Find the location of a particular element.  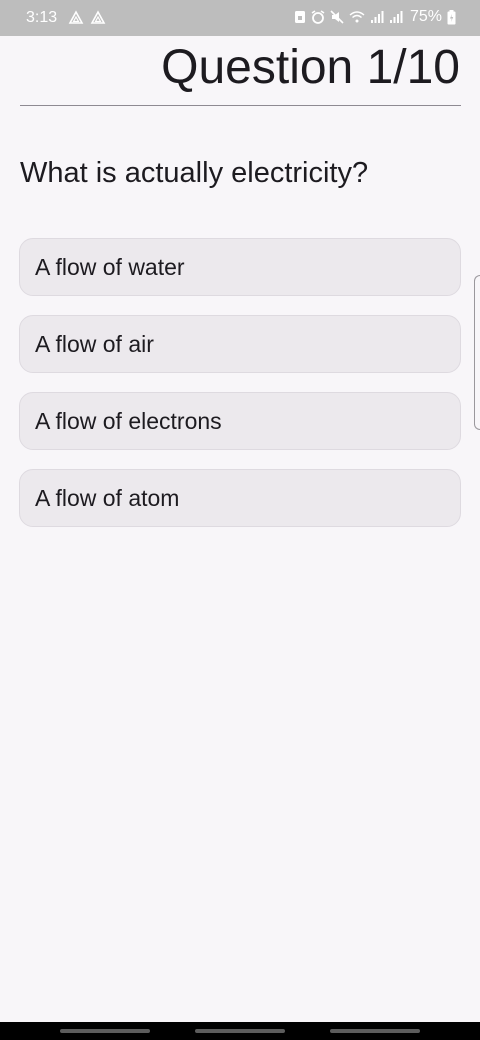

answer-option-electrons: A flow of electrons is located at coordinates (240, 421).